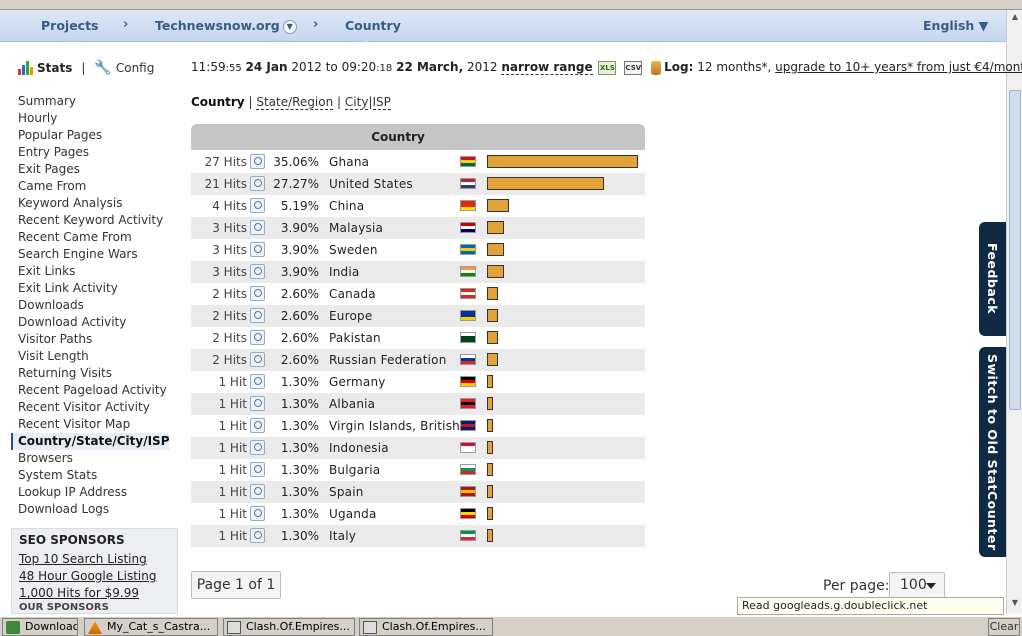 This screenshot has width=1022, height=636. What do you see at coordinates (356, 102) in the screenshot?
I see `tab-city: City` at bounding box center [356, 102].